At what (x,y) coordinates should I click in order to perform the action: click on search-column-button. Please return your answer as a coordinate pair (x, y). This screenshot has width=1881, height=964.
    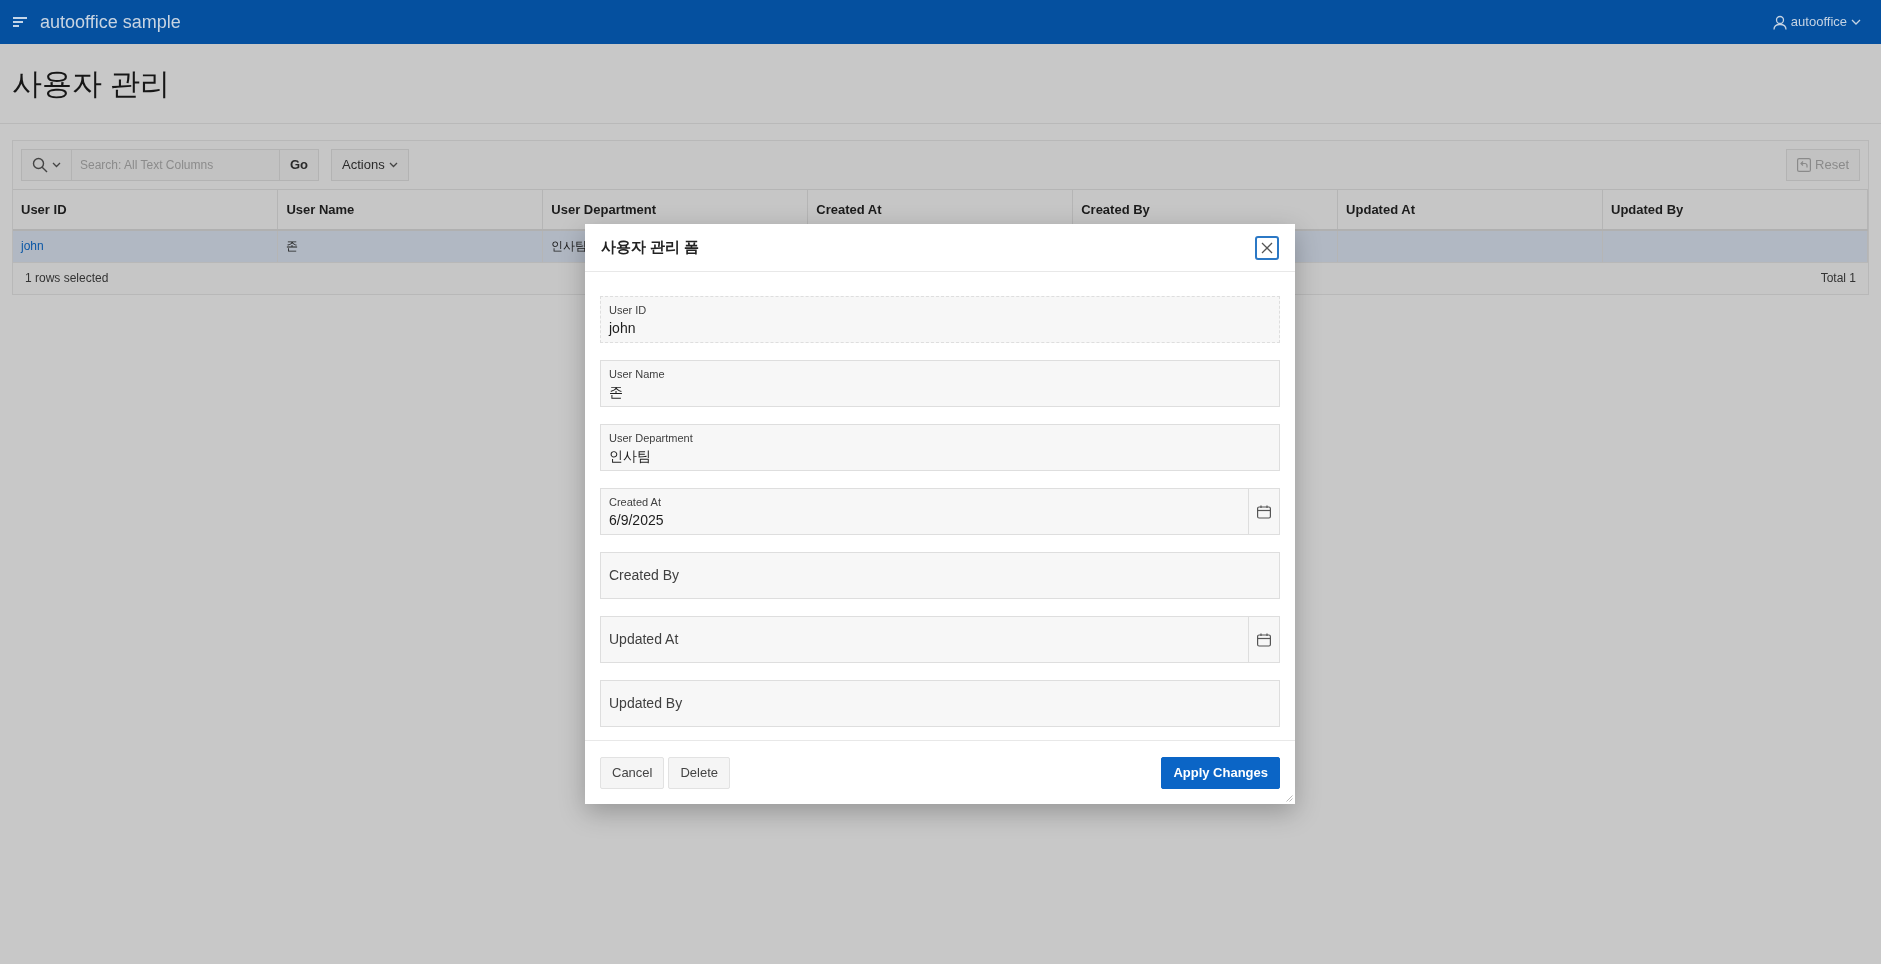
    Looking at the image, I should click on (46, 165).